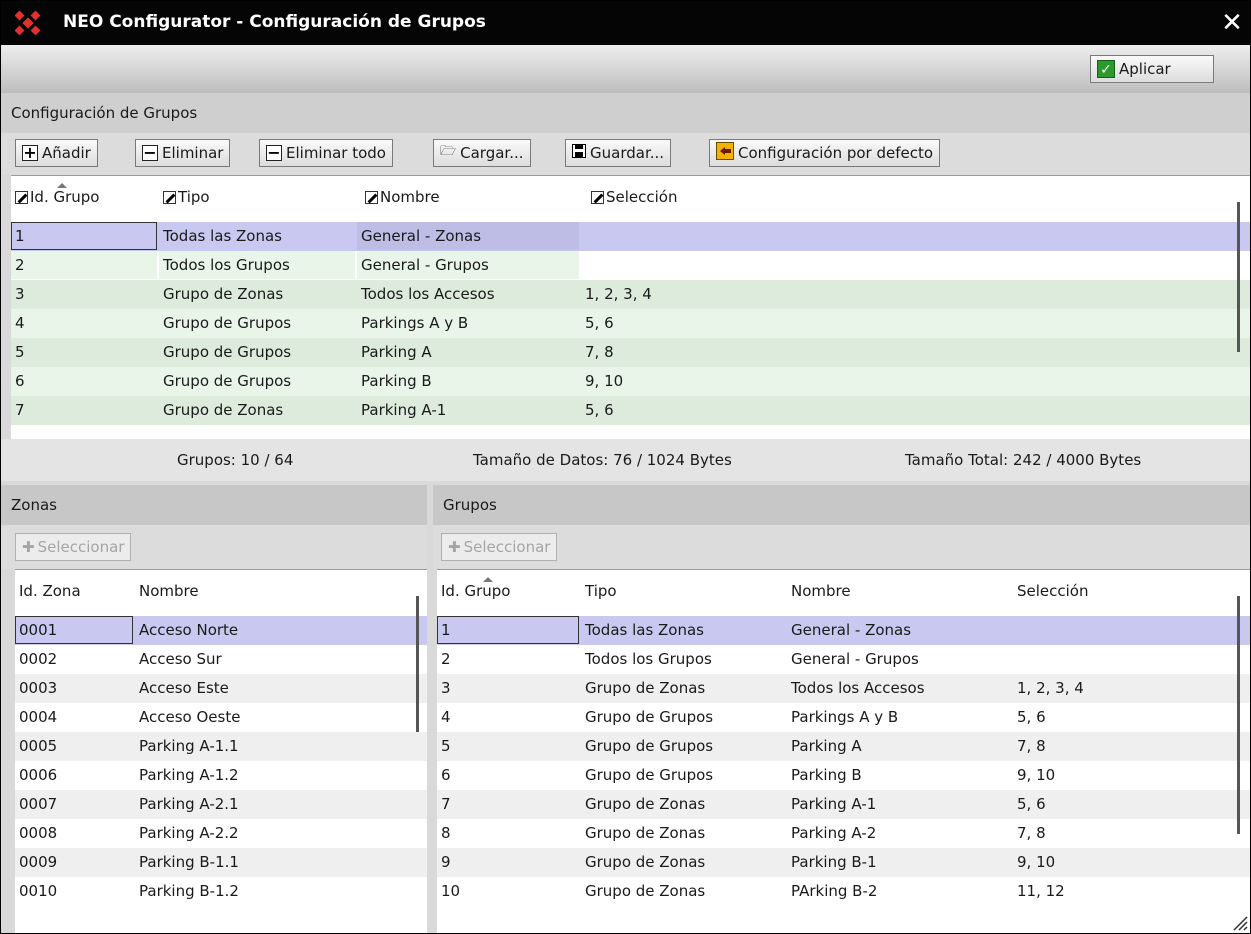 Image resolution: width=1251 pixels, height=934 pixels. Describe the element at coordinates (1239, 922) in the screenshot. I see `resize-grip-icon` at that location.